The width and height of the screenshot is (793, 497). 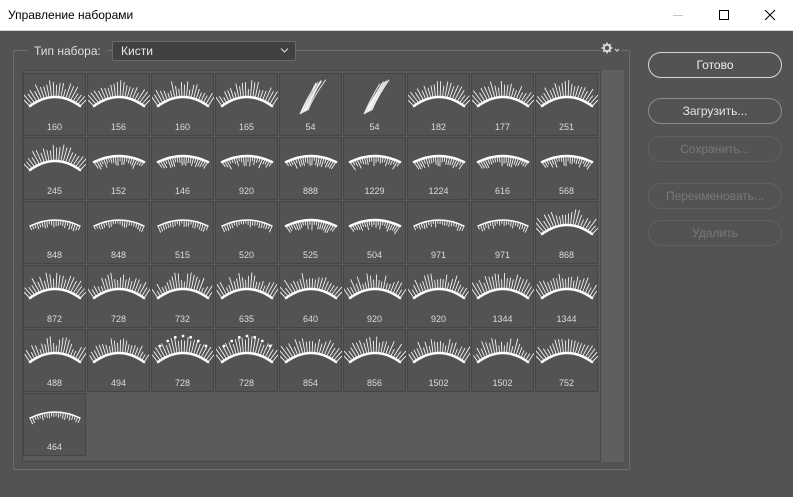 What do you see at coordinates (118, 104) in the screenshot?
I see `brush-preset-item: 156` at bounding box center [118, 104].